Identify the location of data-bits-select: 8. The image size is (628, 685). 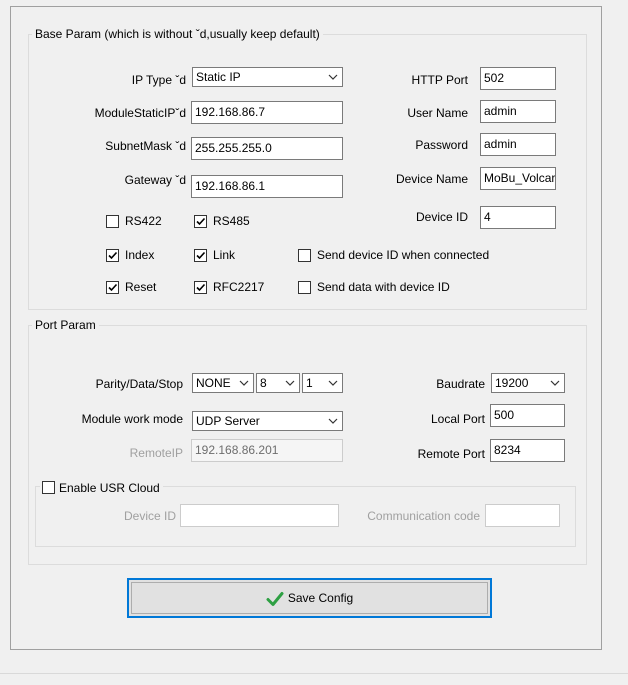
(278, 383).